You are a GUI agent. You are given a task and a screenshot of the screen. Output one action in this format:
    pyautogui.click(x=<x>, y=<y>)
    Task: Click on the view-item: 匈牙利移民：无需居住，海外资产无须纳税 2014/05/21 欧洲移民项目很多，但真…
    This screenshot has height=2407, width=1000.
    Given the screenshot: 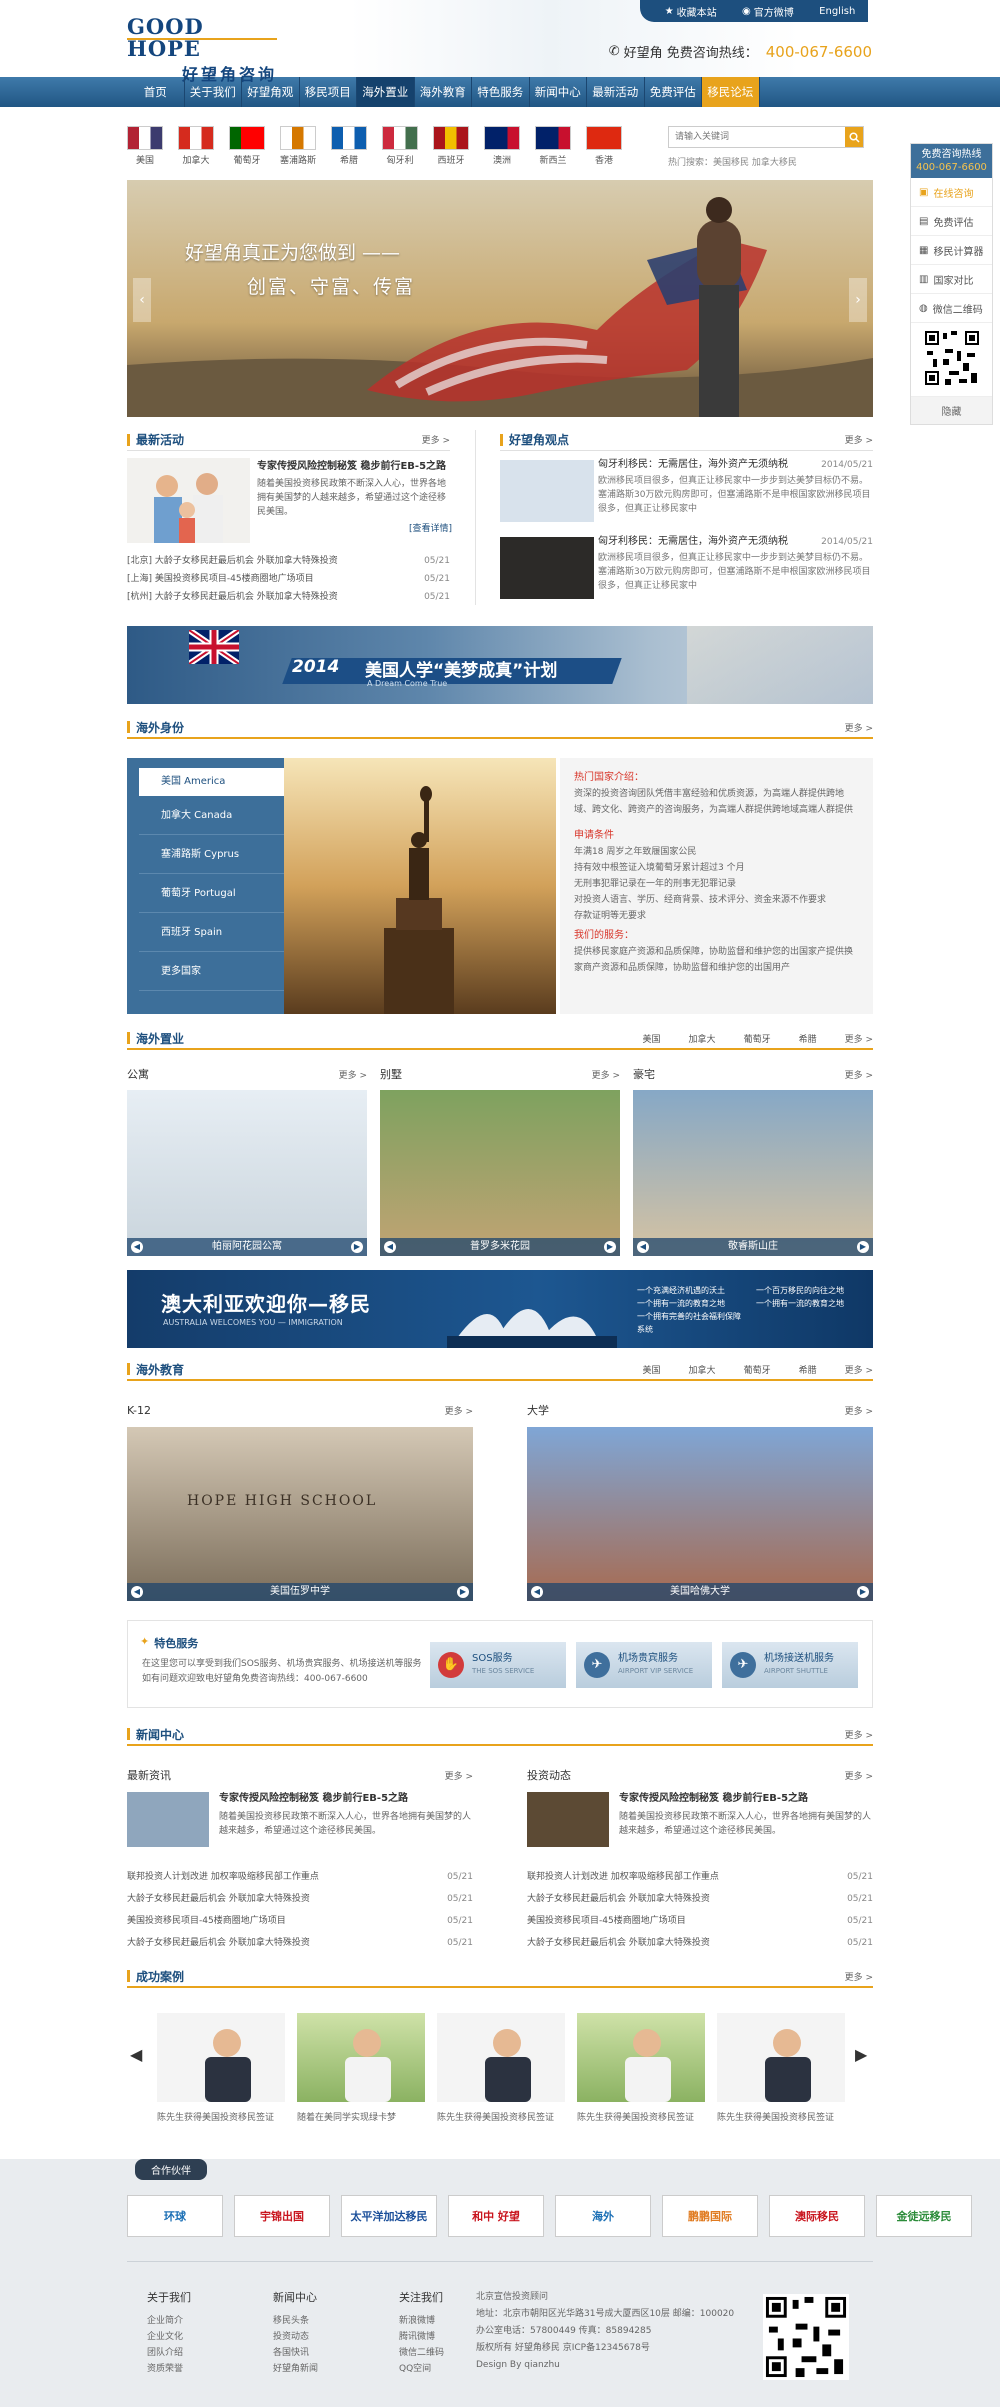 What is the action you would take?
    pyautogui.click(x=735, y=564)
    